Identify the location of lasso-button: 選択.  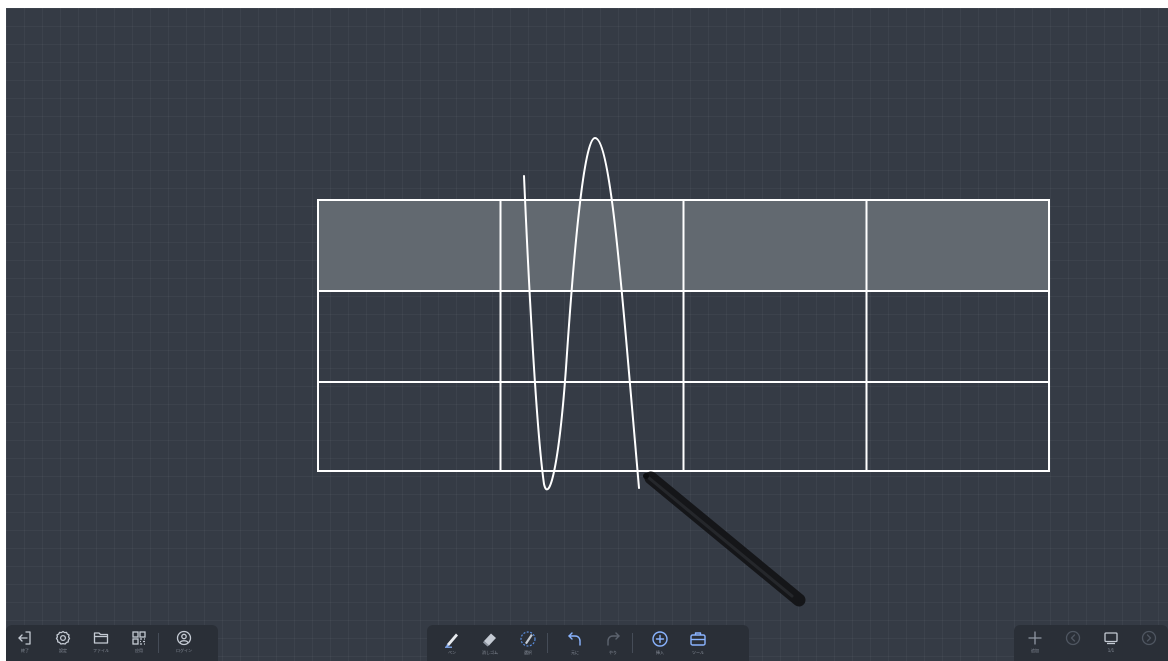
(528, 643).